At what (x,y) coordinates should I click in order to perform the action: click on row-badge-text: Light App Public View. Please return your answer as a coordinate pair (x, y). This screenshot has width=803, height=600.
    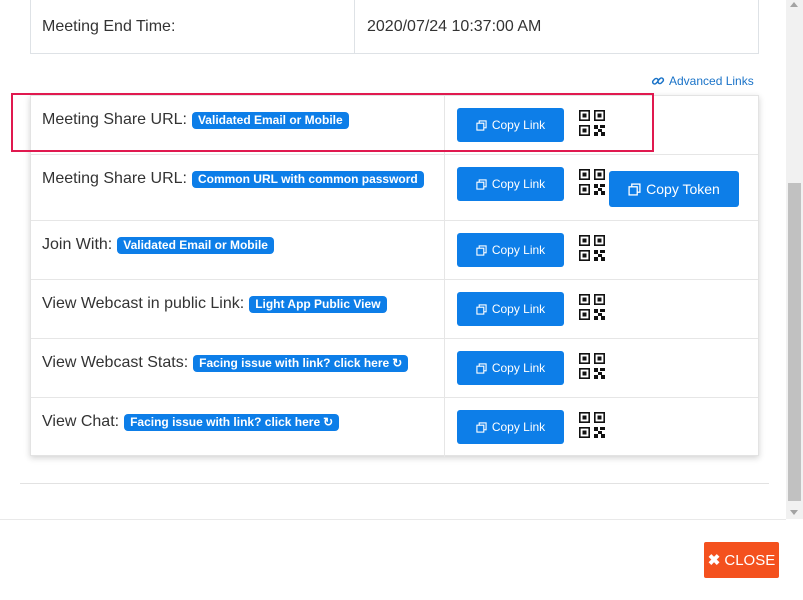
    Looking at the image, I should click on (318, 303).